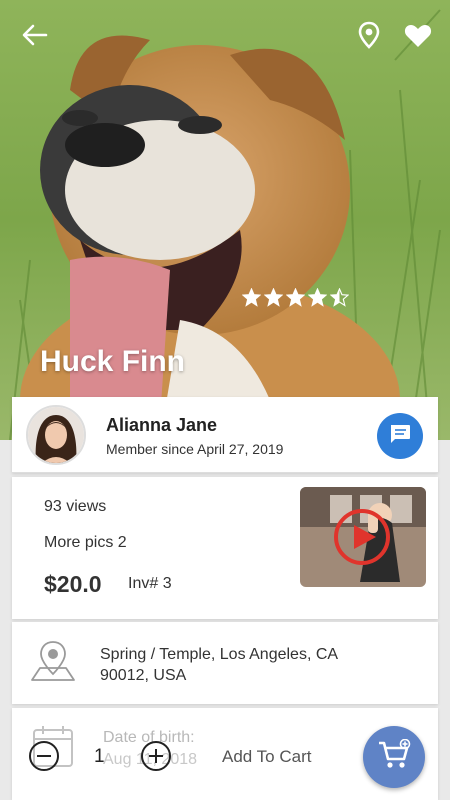 The image size is (450, 800). I want to click on favorite-heart-icon, so click(418, 35).